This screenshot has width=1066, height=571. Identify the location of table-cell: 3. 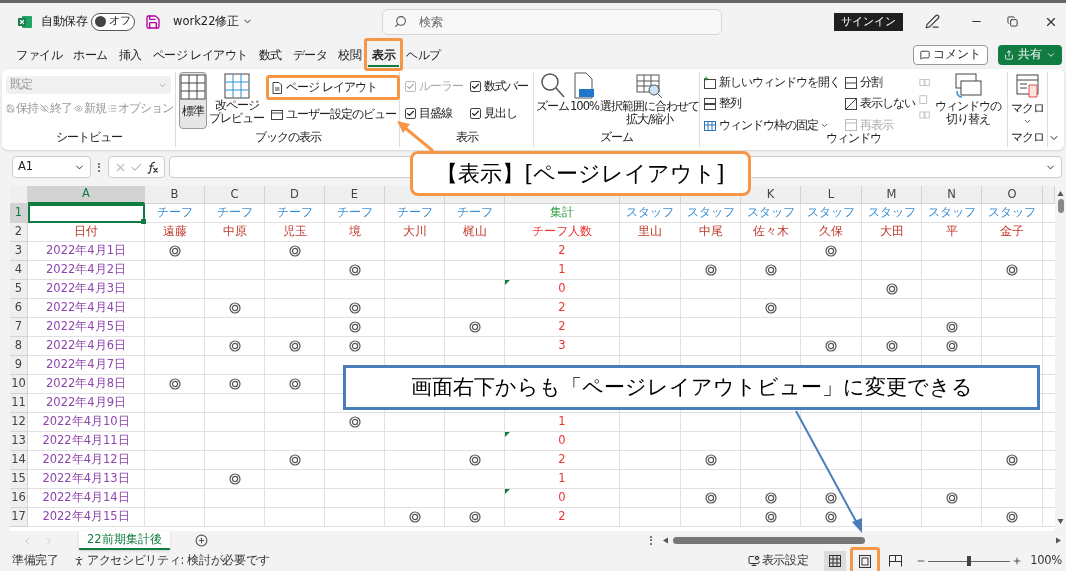
(562, 346).